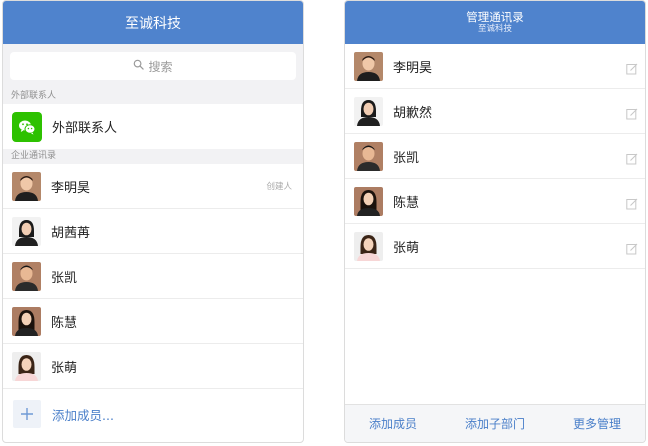 This screenshot has width=648, height=446. I want to click on search-bar: 搜索, so click(153, 66).